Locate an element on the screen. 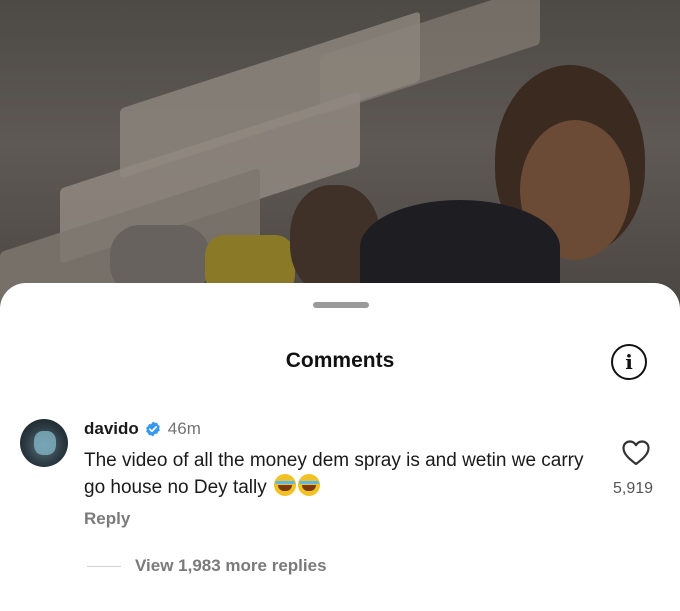  sheet-drag-handle is located at coordinates (341, 305).